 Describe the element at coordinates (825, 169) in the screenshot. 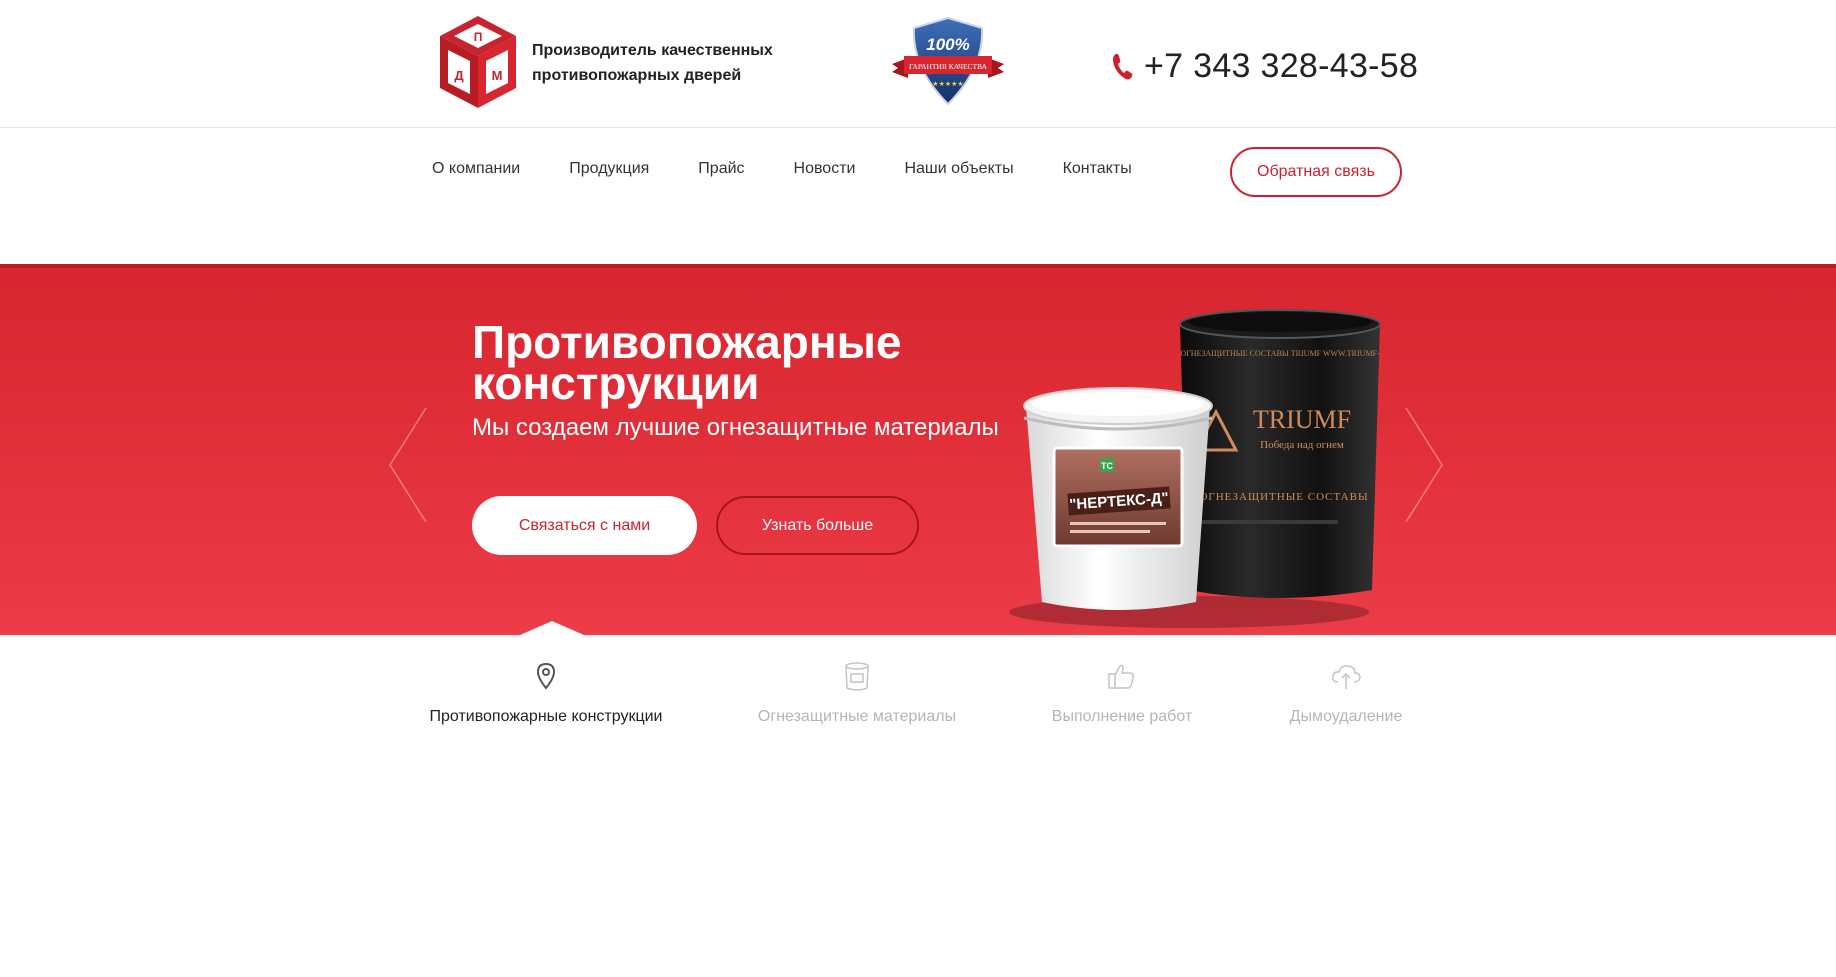

I see `nav-item-news: Новости` at that location.